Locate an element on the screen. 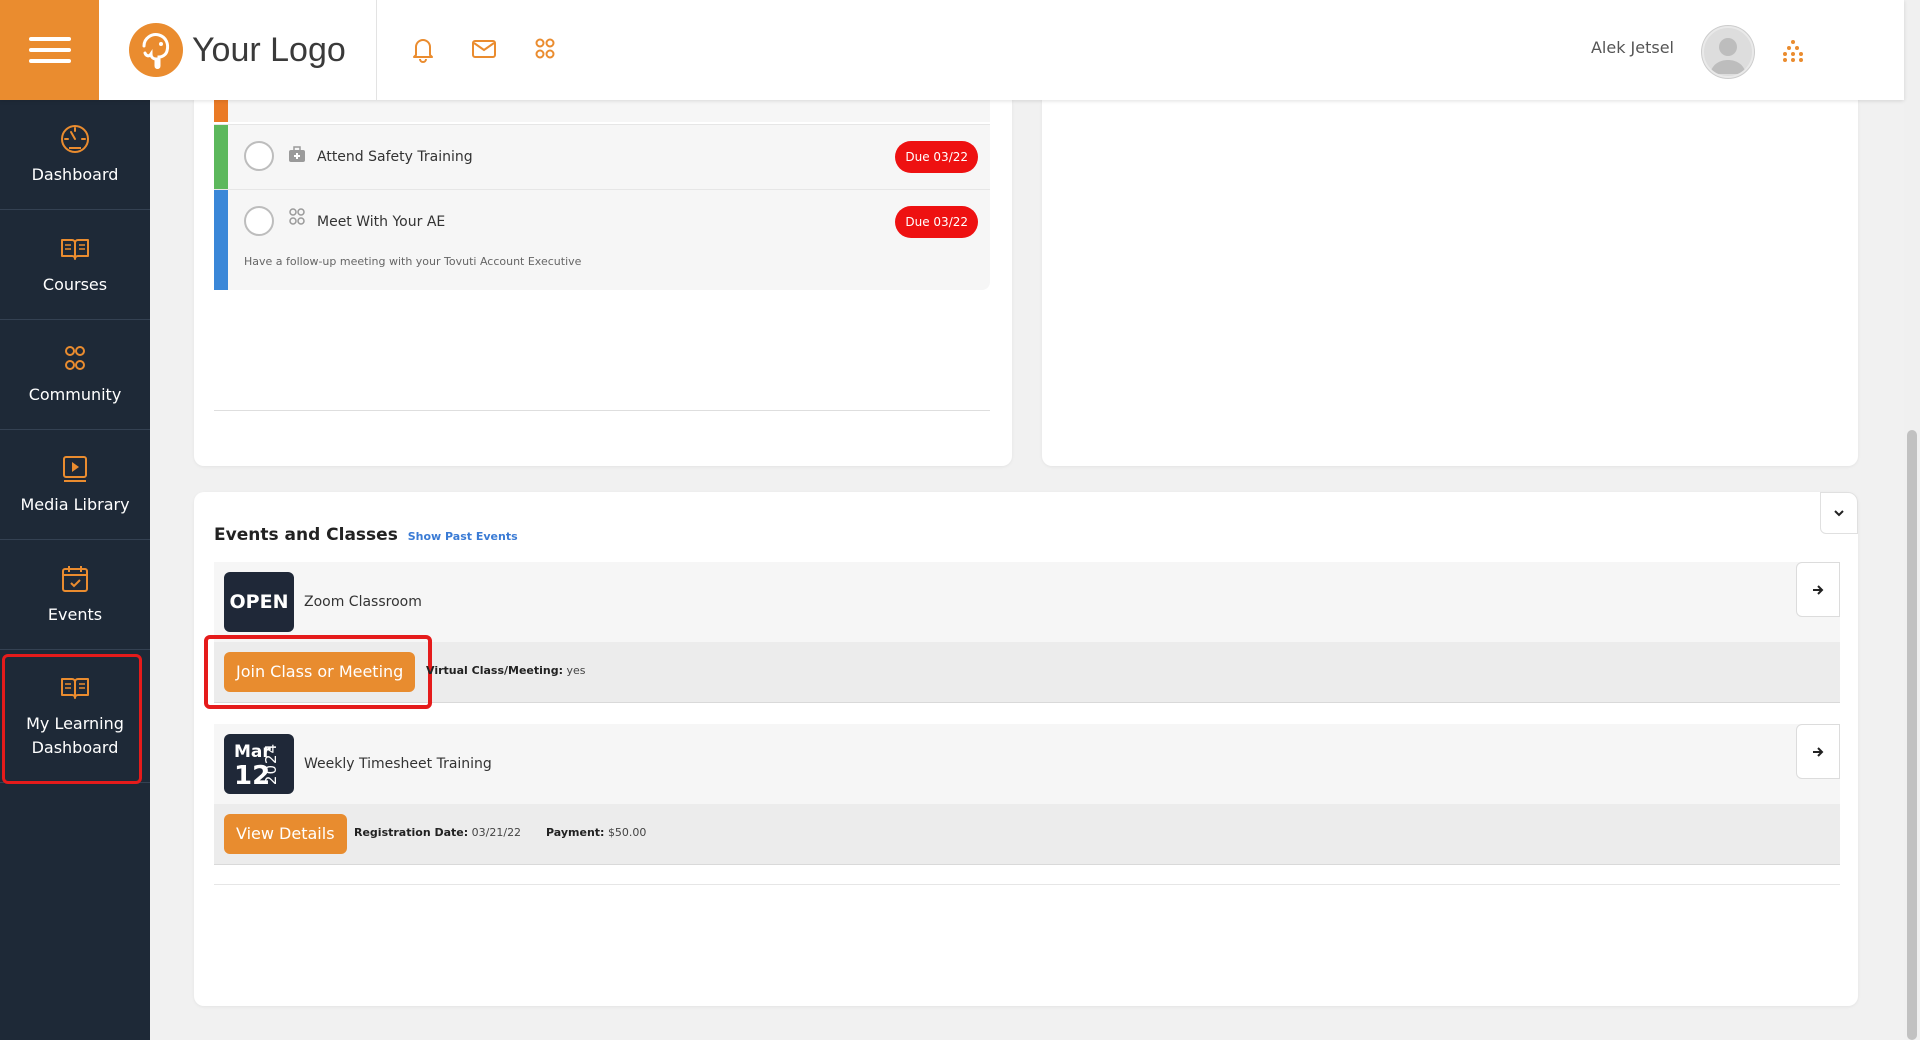  hamburger-icon is located at coordinates (49, 50).